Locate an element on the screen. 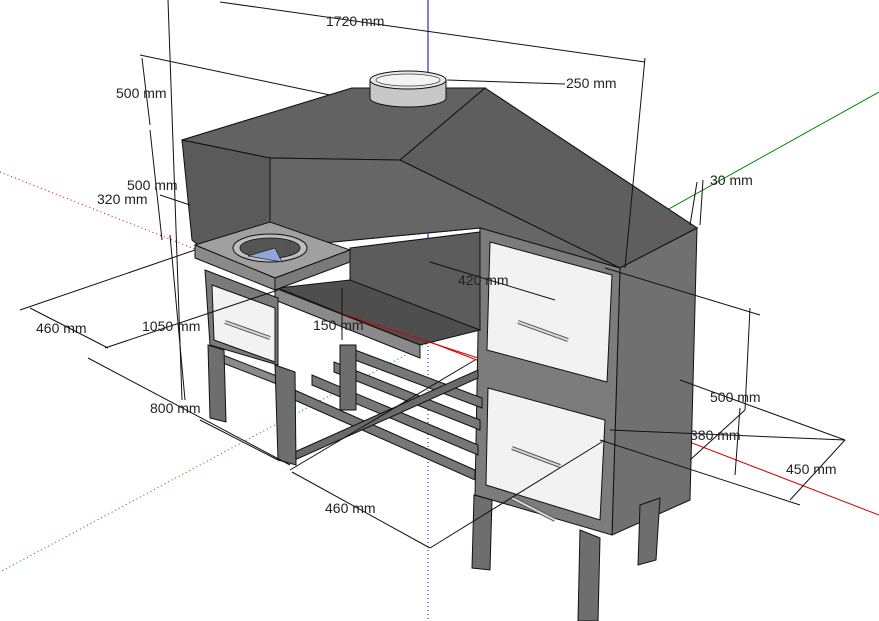 This screenshot has width=879, height=621. mid-leg is located at coordinates (482, 532).